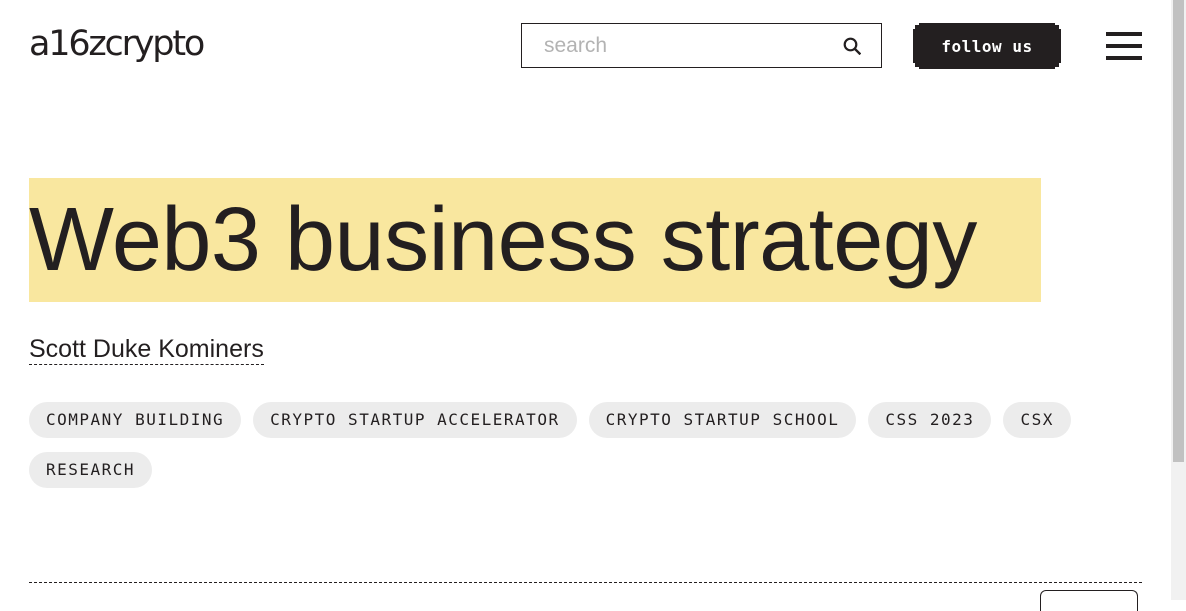  What do you see at coordinates (683, 45) in the screenshot?
I see `search-input` at bounding box center [683, 45].